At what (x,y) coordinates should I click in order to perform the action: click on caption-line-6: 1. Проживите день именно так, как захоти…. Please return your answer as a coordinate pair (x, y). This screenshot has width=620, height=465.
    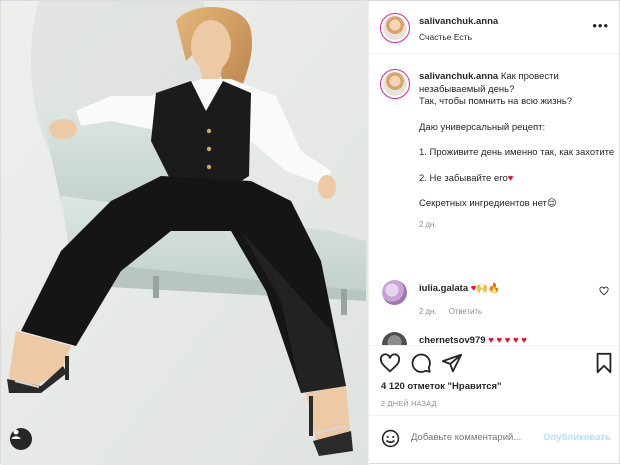
    Looking at the image, I should click on (517, 153).